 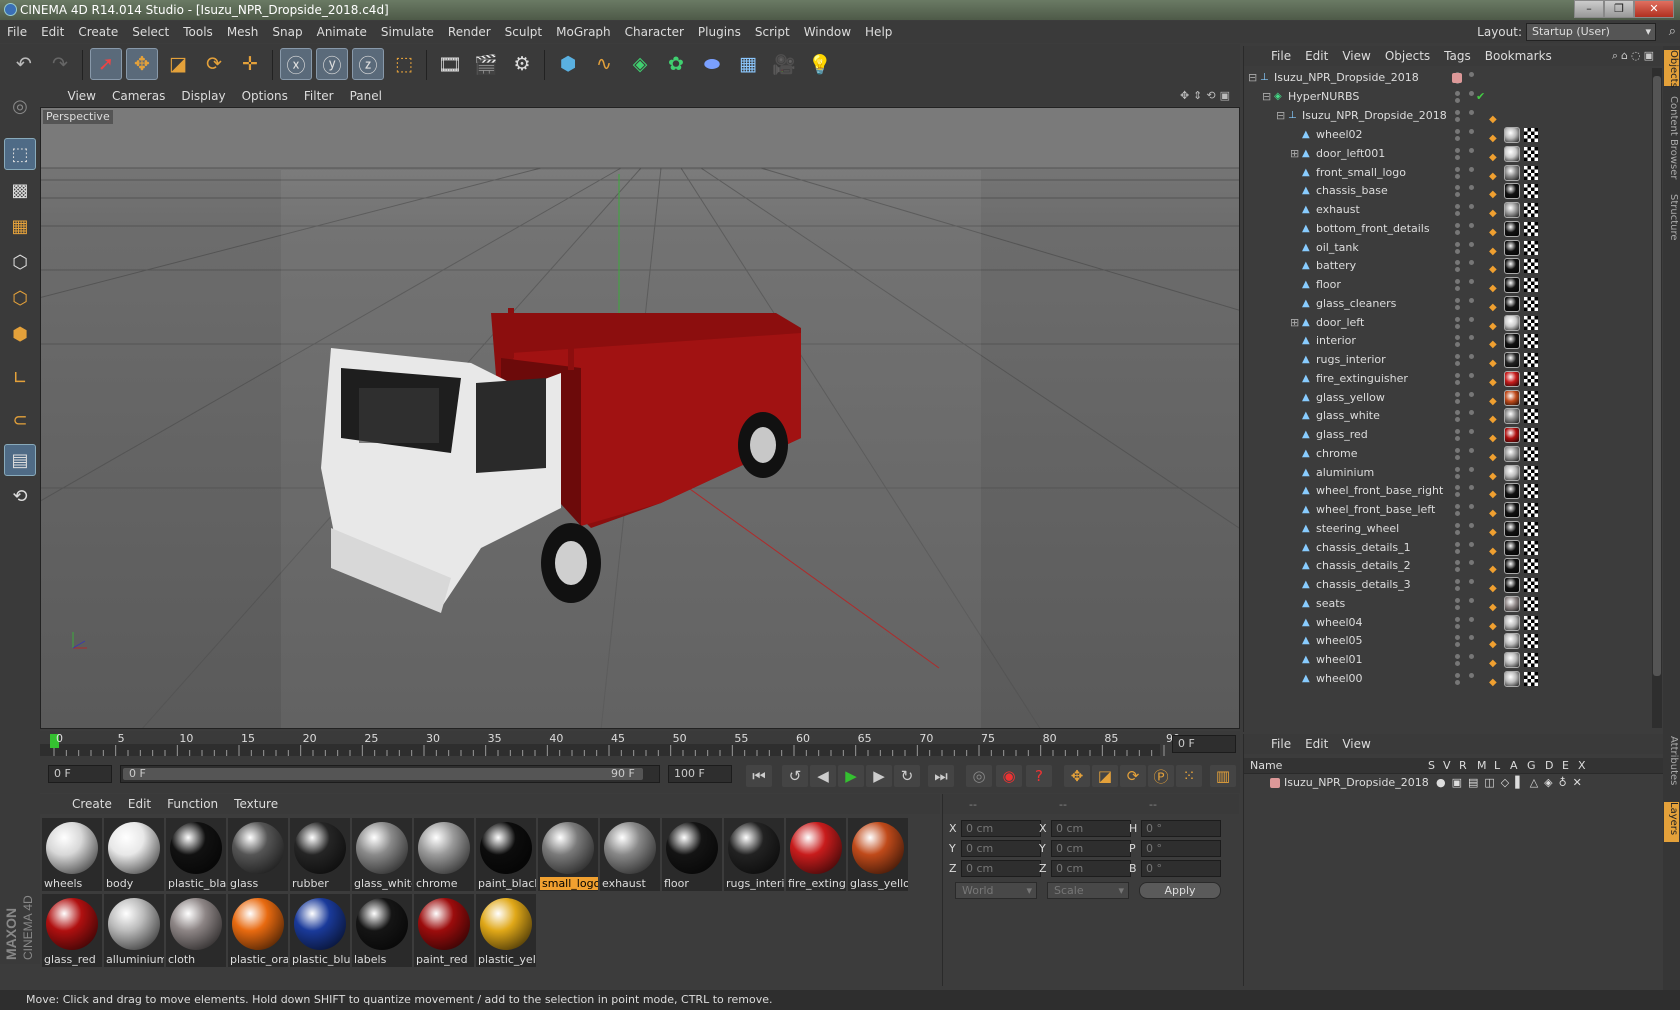 I want to click on layer-column-header: V, so click(x=1447, y=765).